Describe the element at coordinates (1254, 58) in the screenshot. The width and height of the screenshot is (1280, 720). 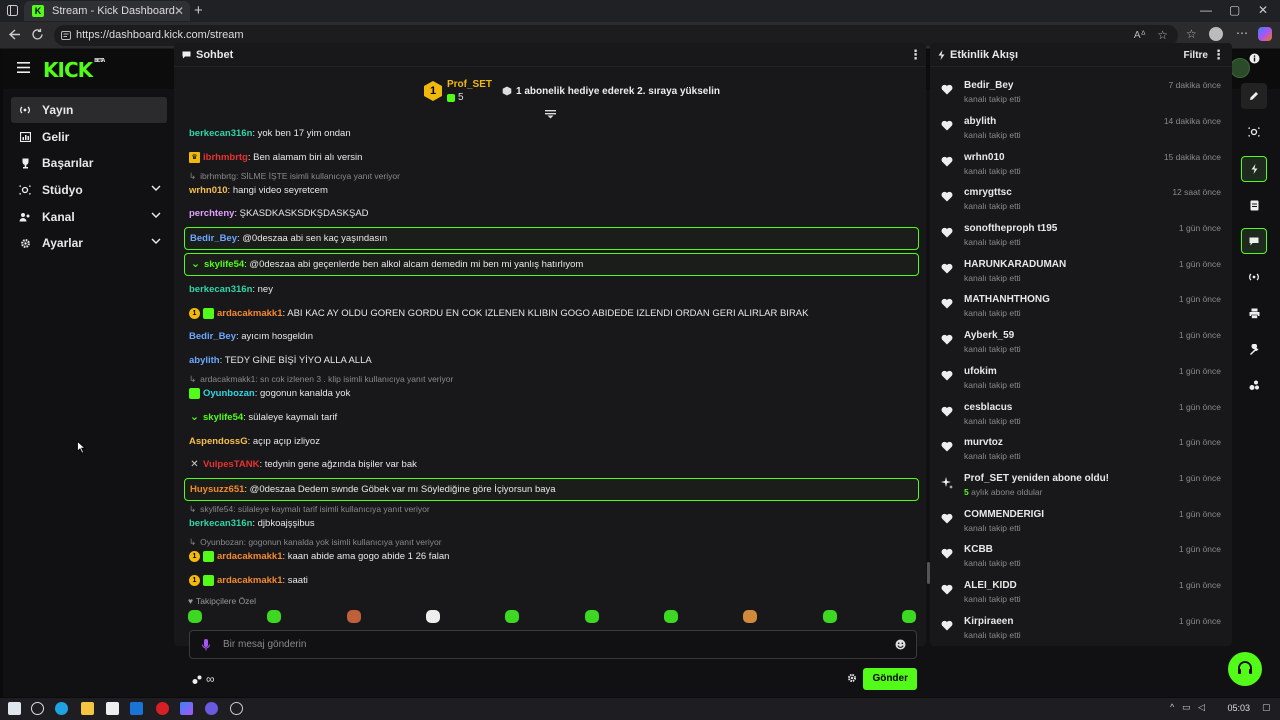
I see `info-icon` at that location.